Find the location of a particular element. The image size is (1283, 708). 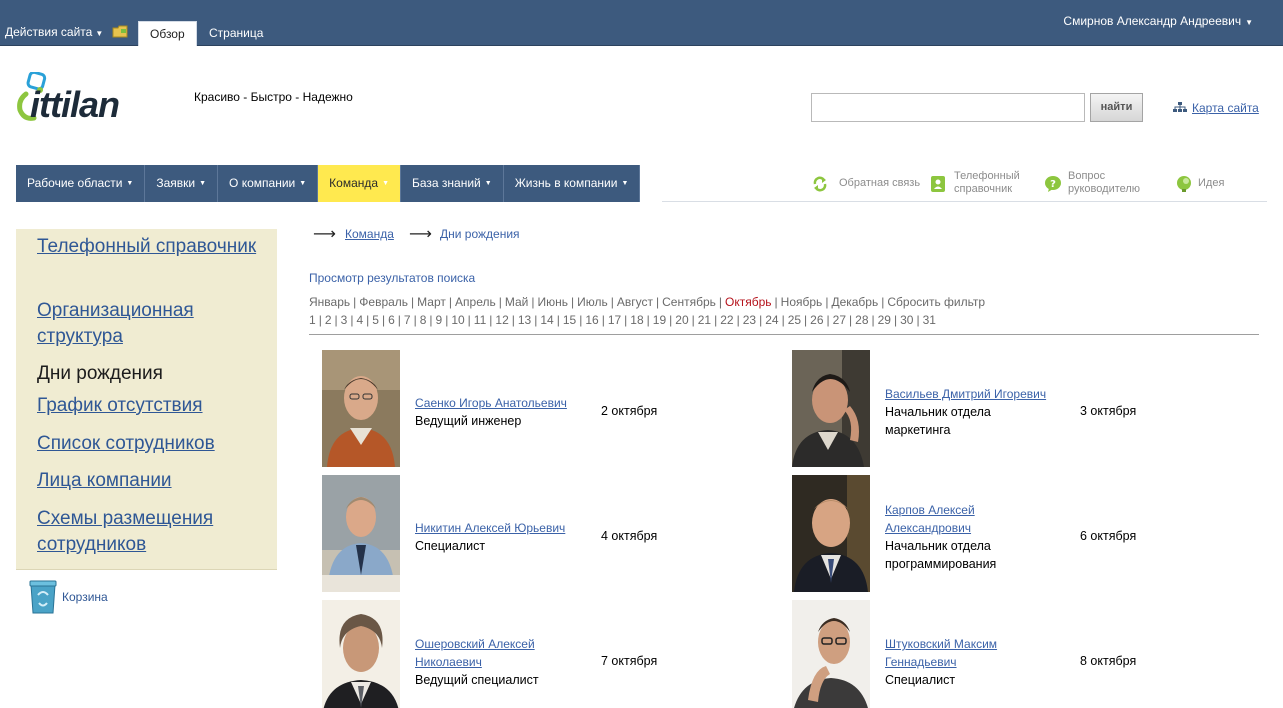

sidebar-item-employee-list: Список сотрудников is located at coordinates (152, 444).